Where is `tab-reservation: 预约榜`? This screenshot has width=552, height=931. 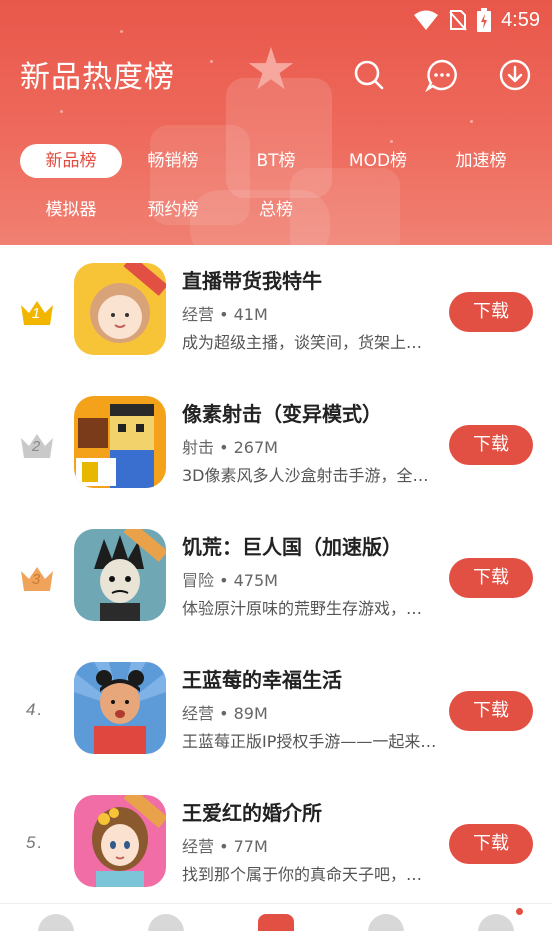
tab-reservation: 预约榜 is located at coordinates (173, 210).